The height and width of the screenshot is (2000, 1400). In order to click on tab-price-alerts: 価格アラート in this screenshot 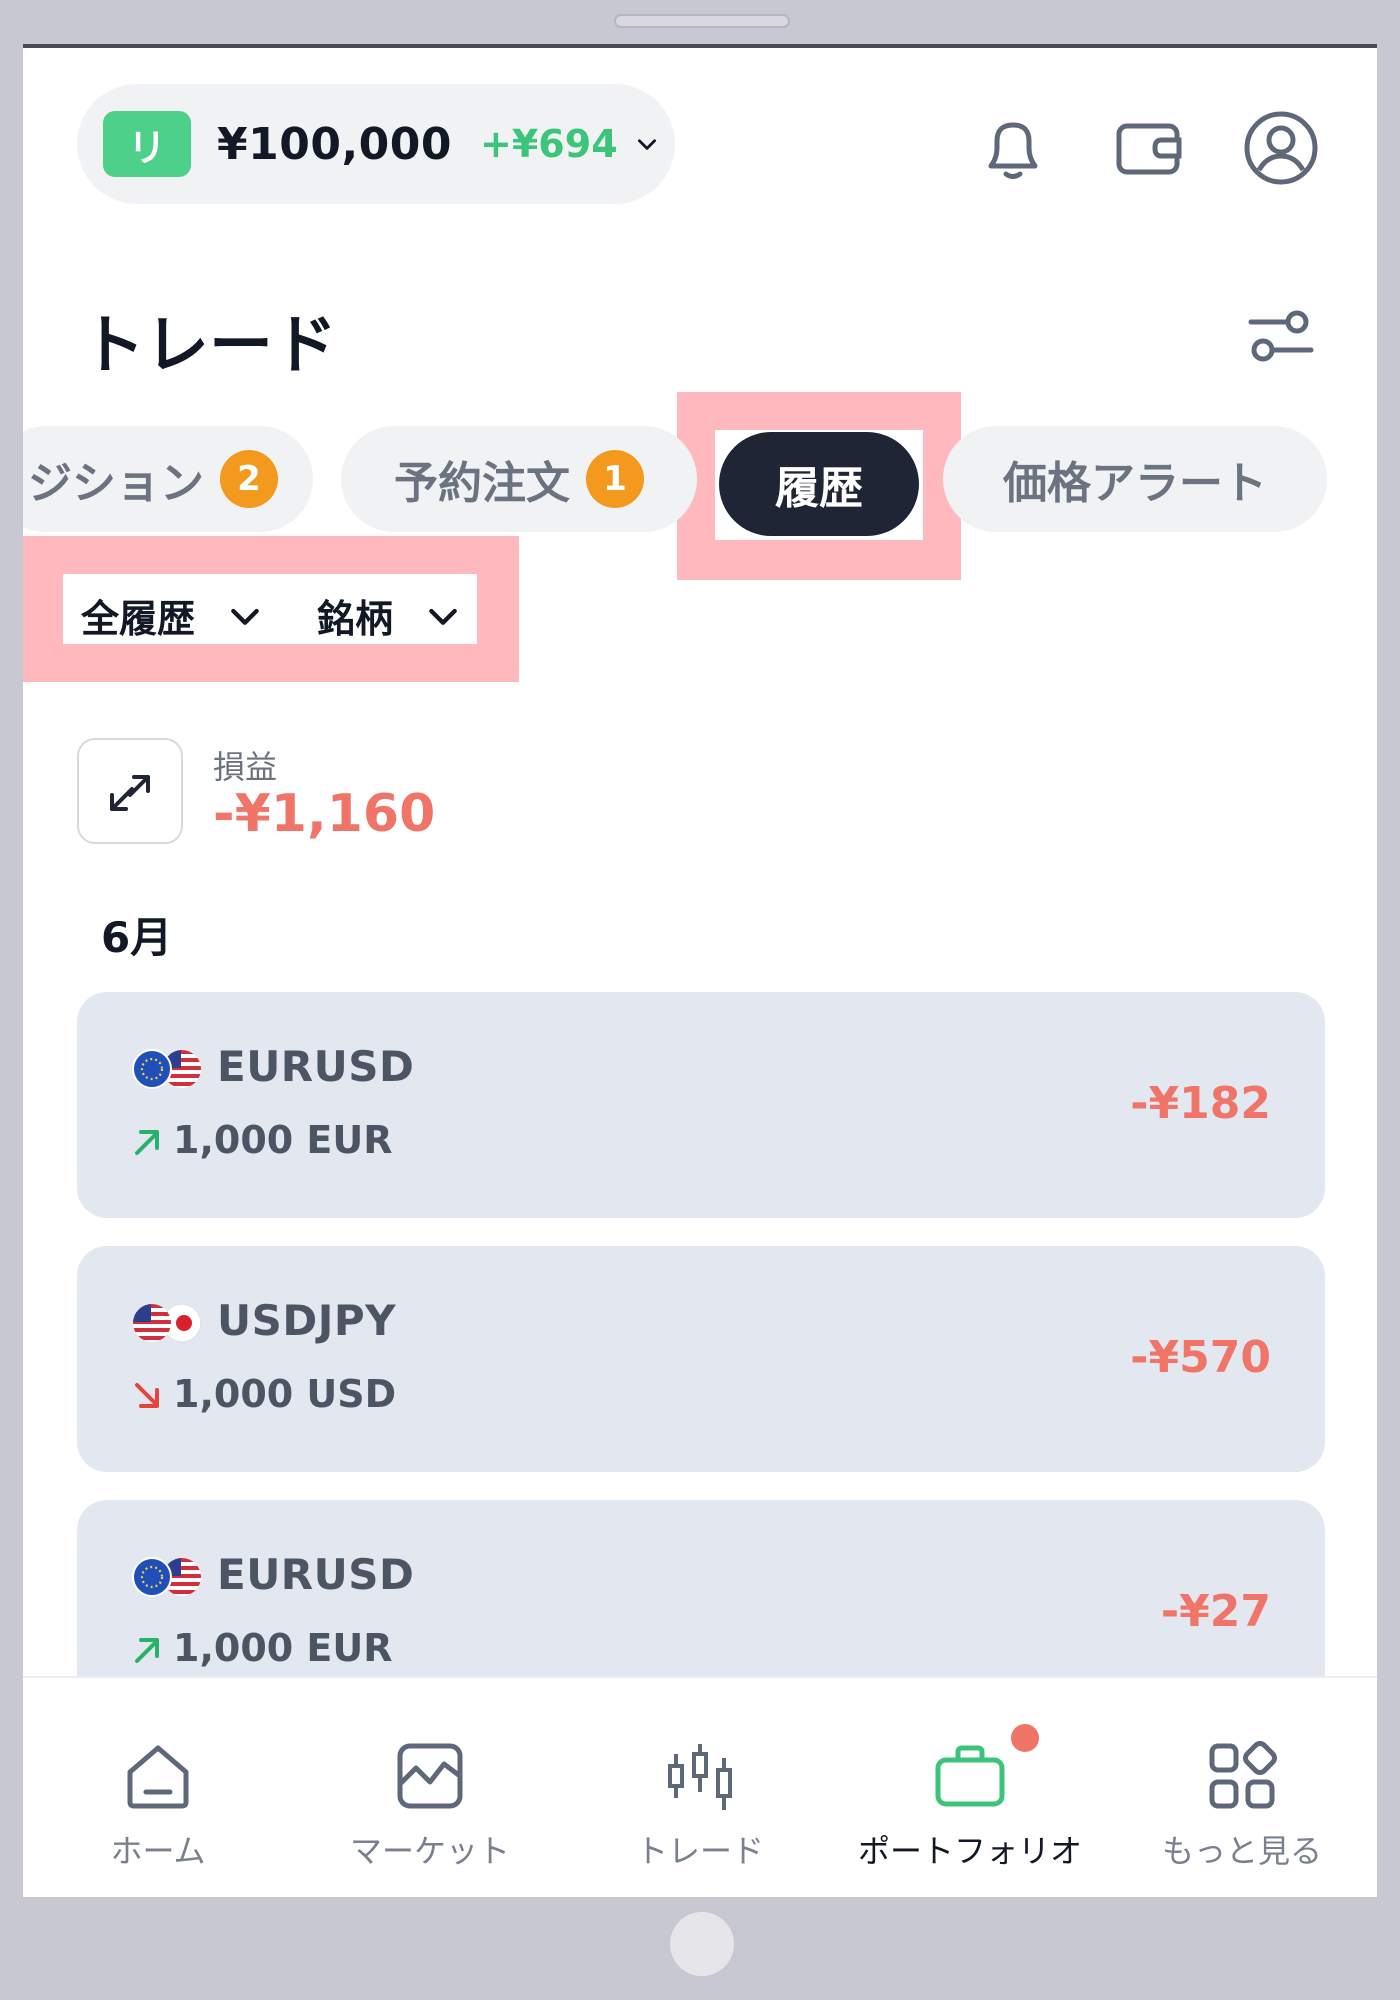, I will do `click(1135, 479)`.